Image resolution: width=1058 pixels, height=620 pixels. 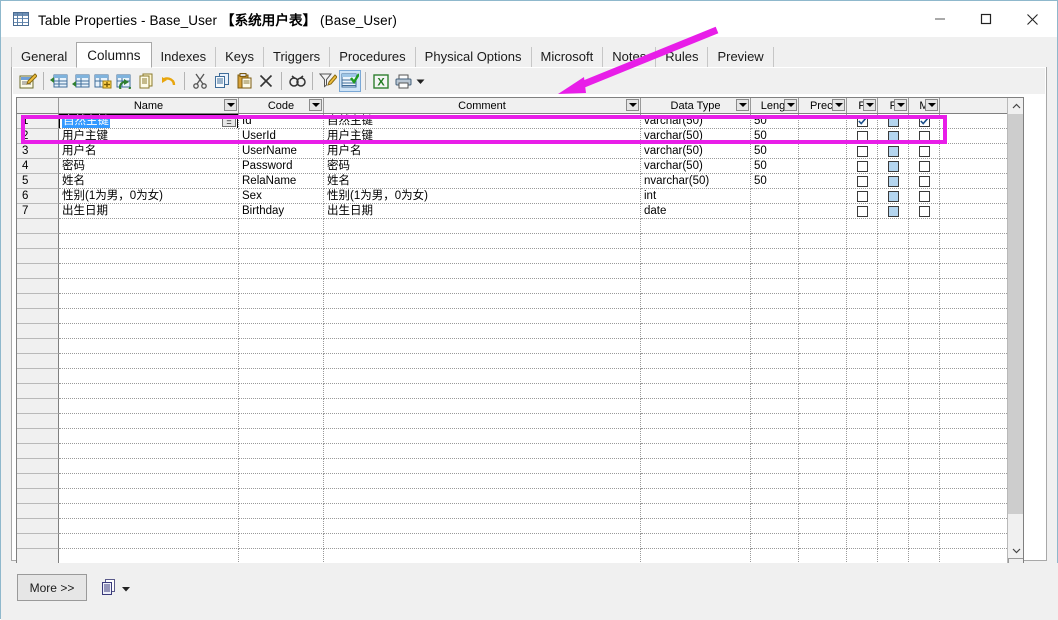 I want to click on grid-row-header: 1, so click(x=38, y=121).